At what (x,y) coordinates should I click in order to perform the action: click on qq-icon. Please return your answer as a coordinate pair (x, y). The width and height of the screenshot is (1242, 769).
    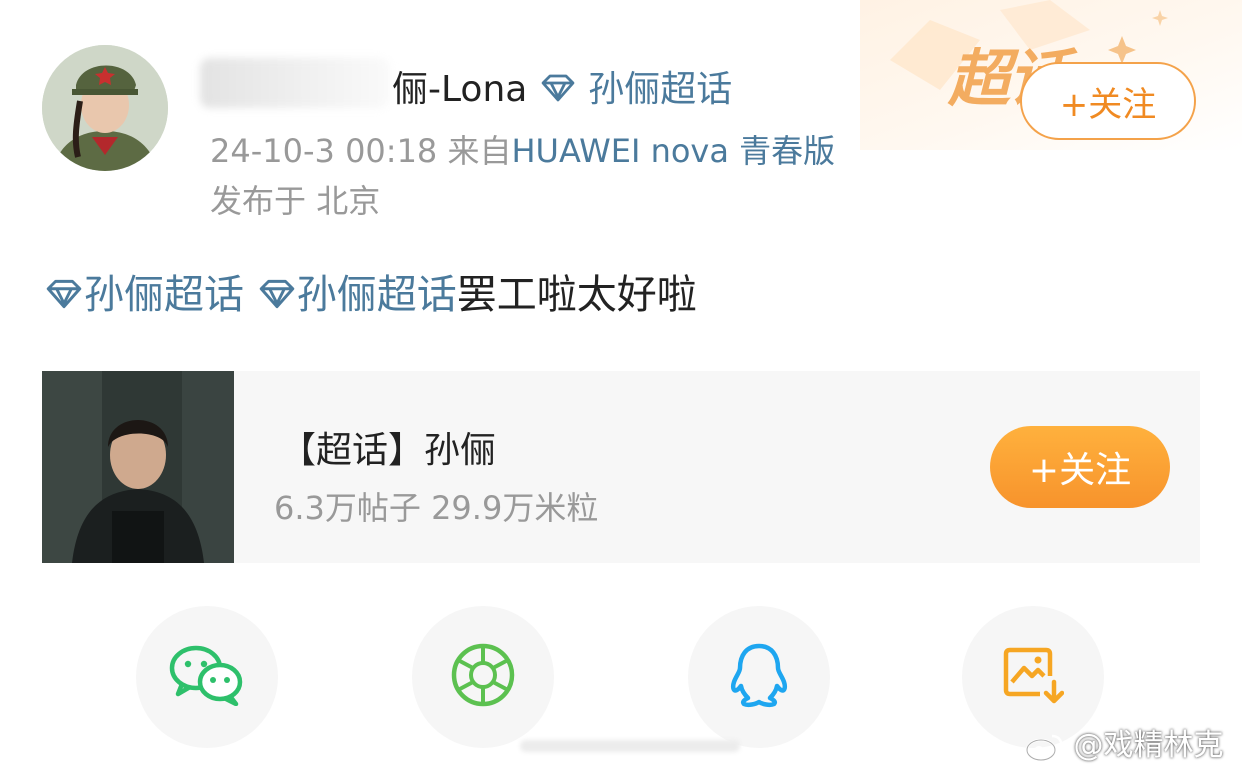
    Looking at the image, I should click on (759, 677).